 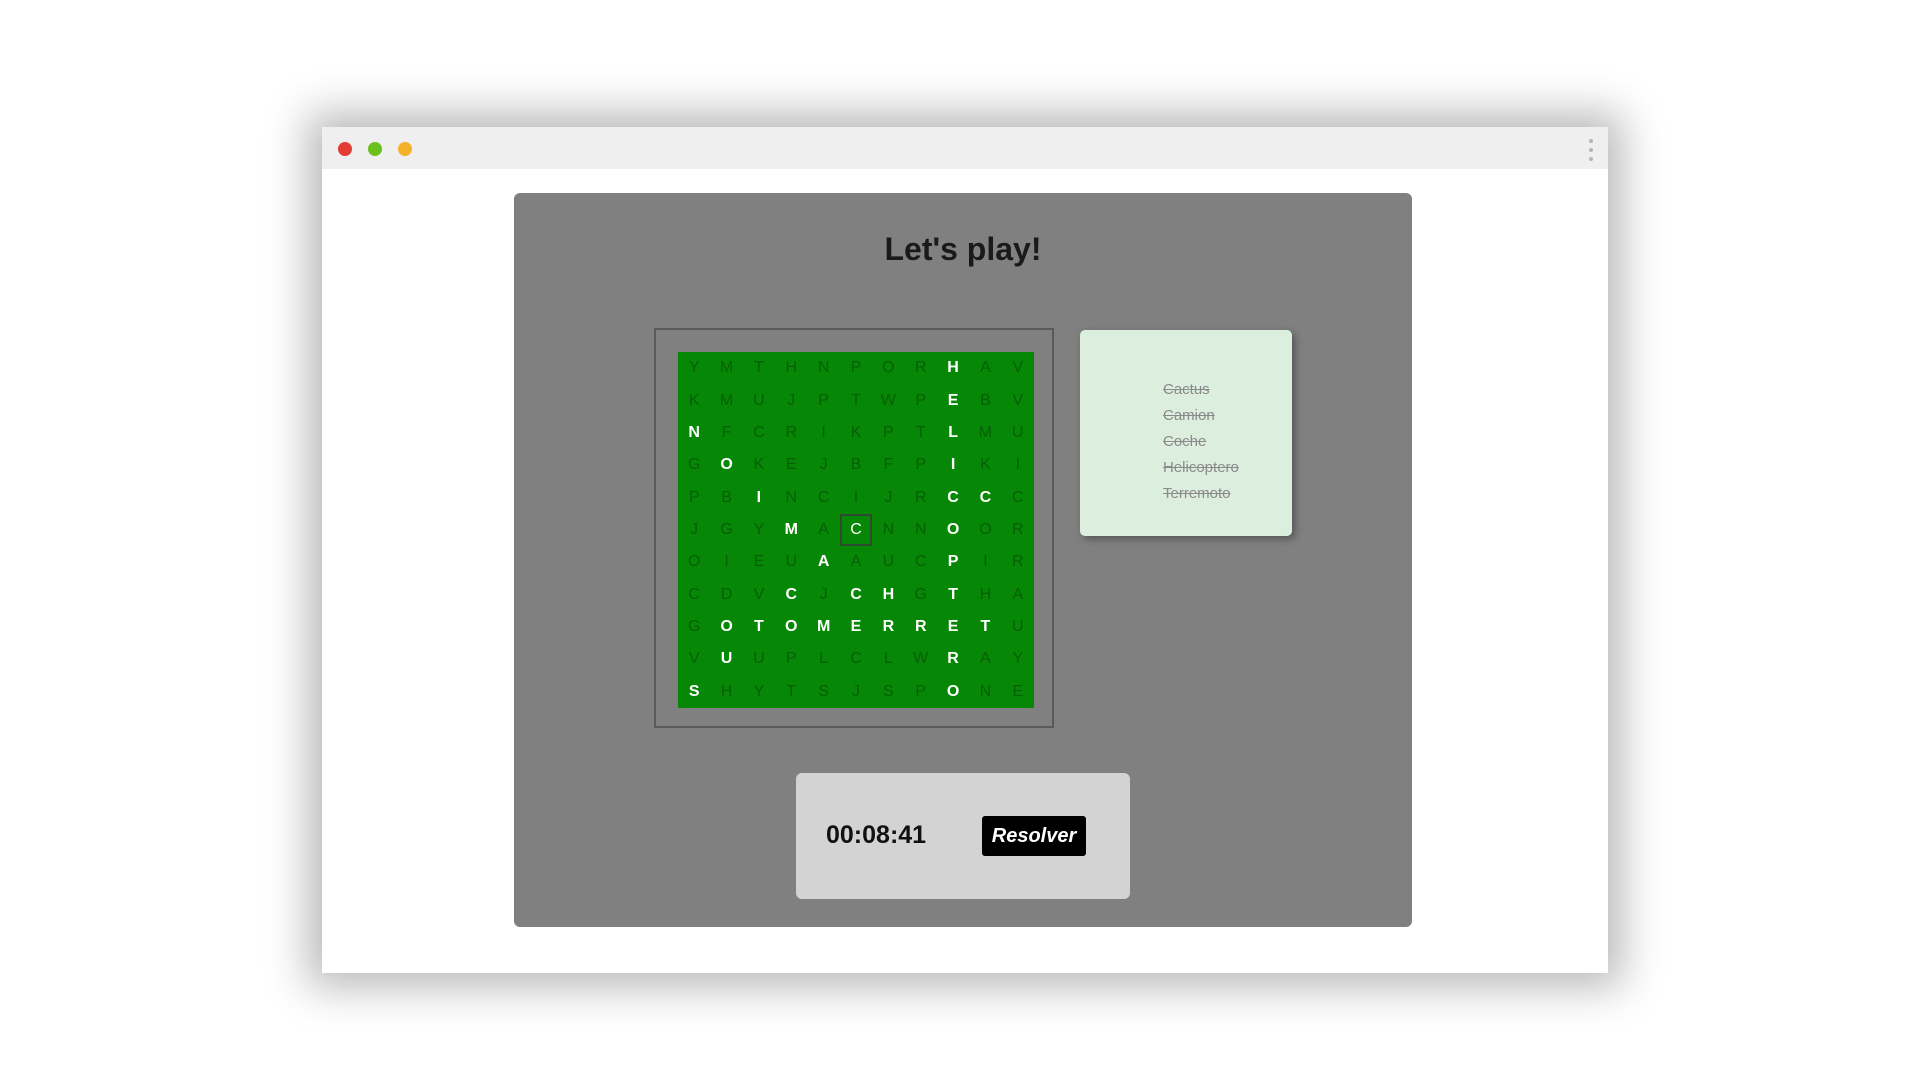 I want to click on resolve-button: Resolver, so click(x=1034, y=836).